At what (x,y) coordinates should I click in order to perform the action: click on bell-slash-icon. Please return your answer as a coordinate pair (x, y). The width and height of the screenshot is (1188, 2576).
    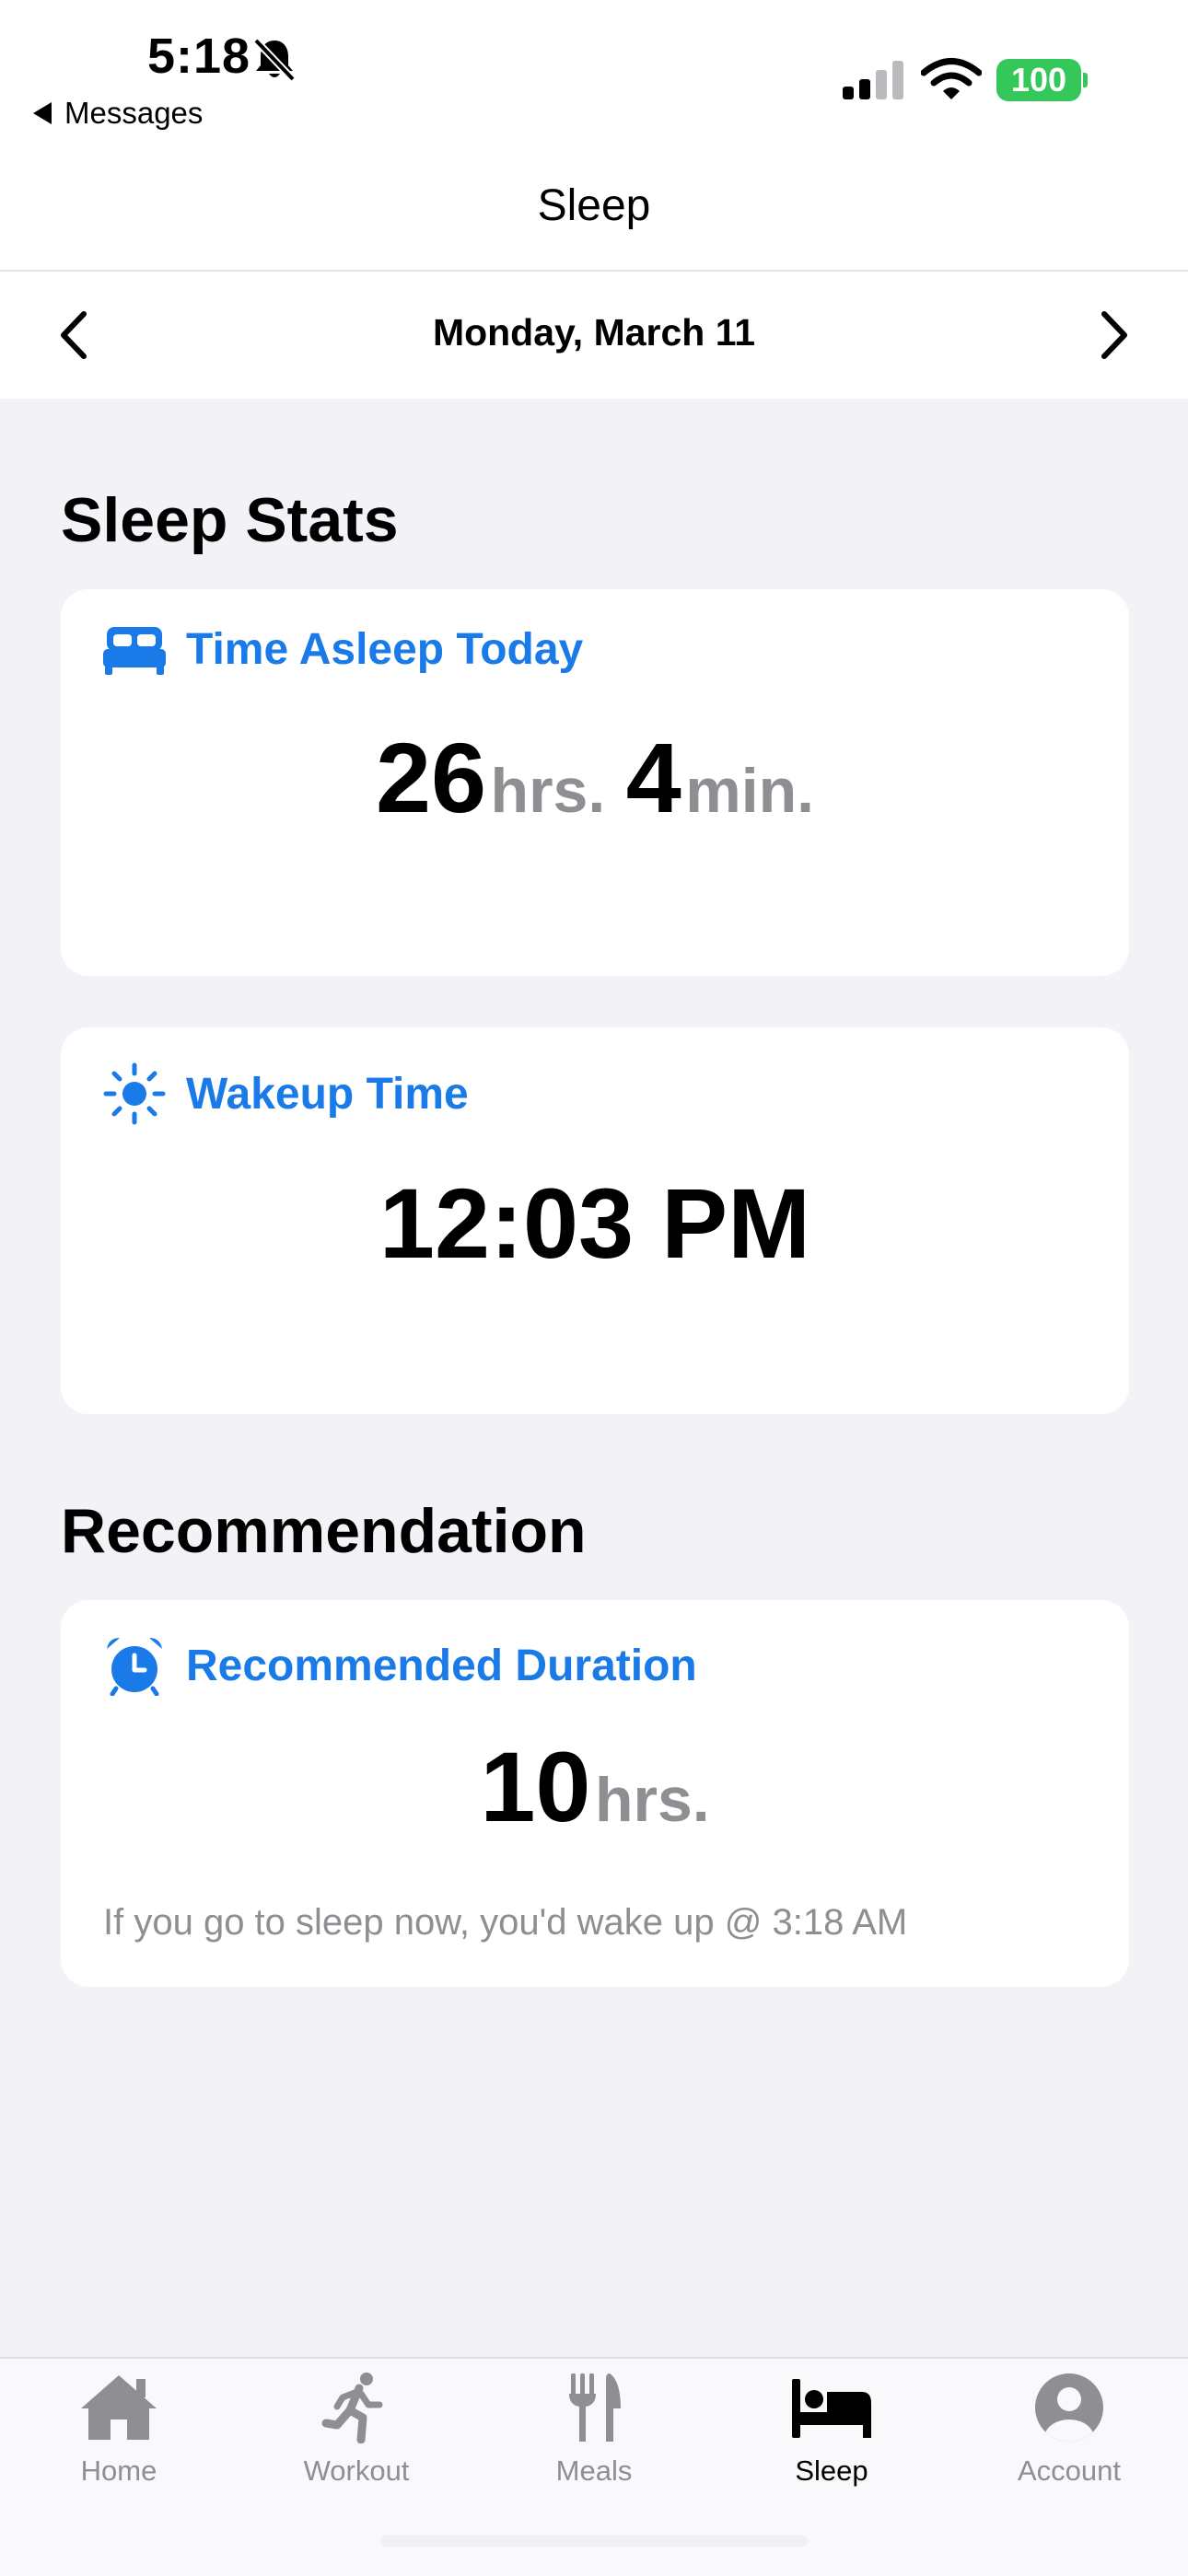
    Looking at the image, I should click on (274, 60).